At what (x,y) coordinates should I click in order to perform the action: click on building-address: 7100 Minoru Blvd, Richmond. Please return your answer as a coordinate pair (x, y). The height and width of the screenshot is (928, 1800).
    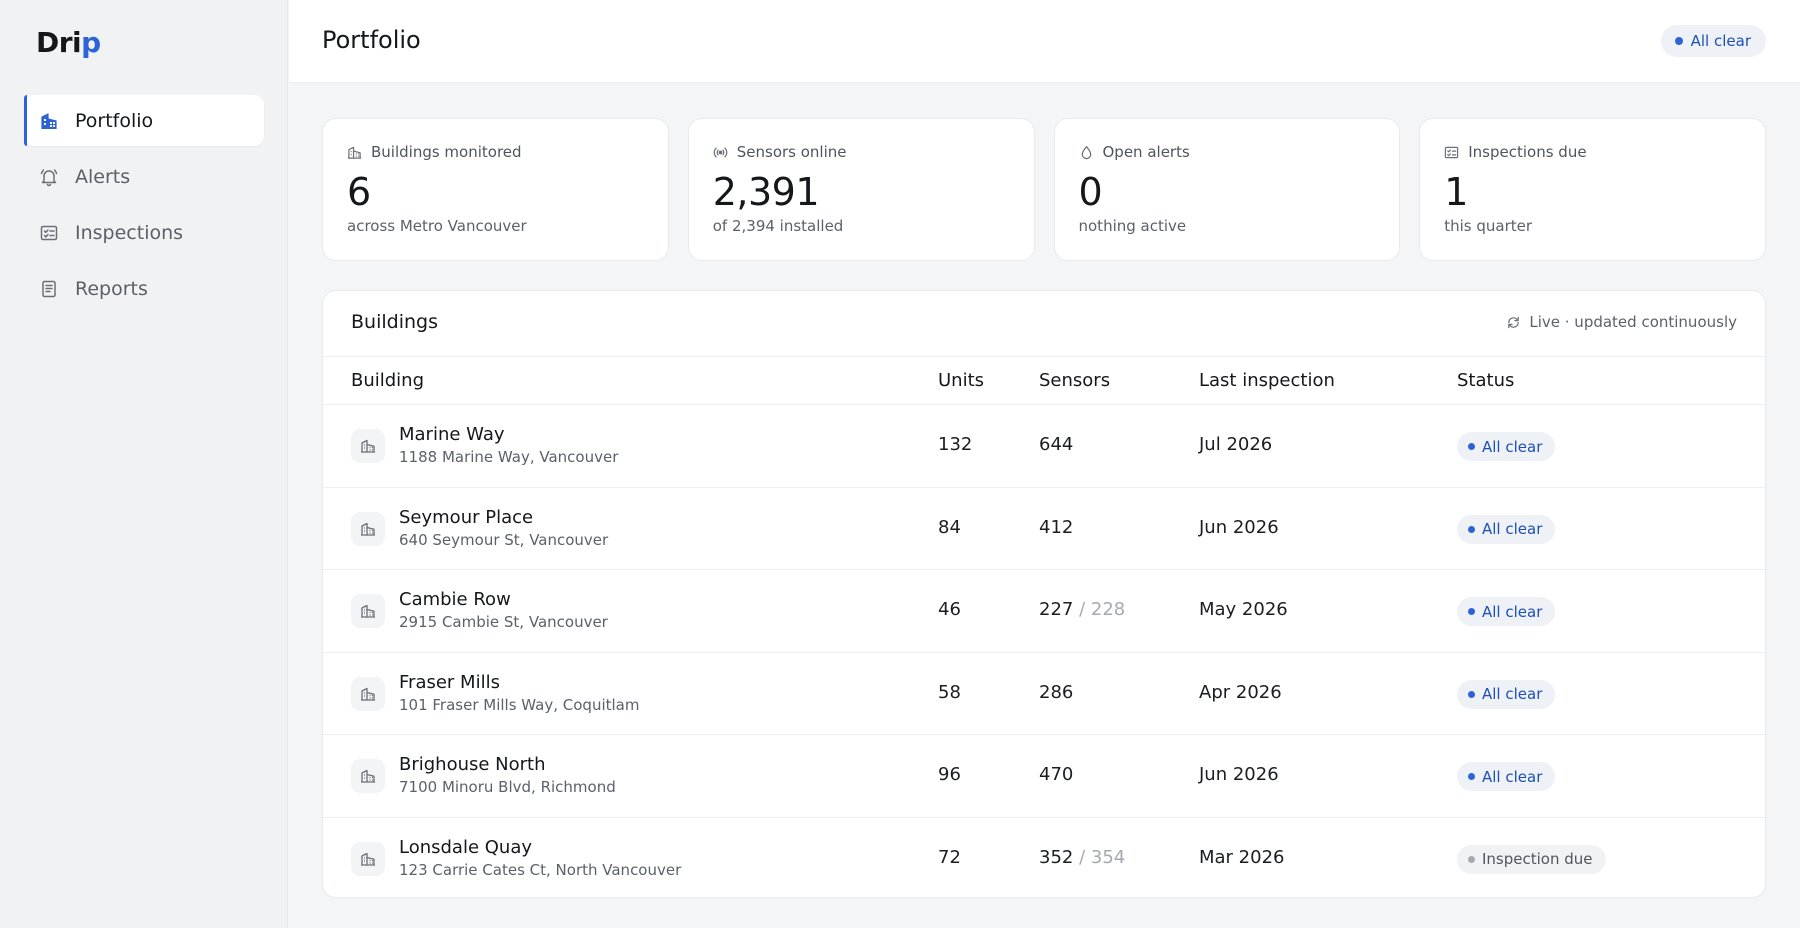
    Looking at the image, I should click on (507, 787).